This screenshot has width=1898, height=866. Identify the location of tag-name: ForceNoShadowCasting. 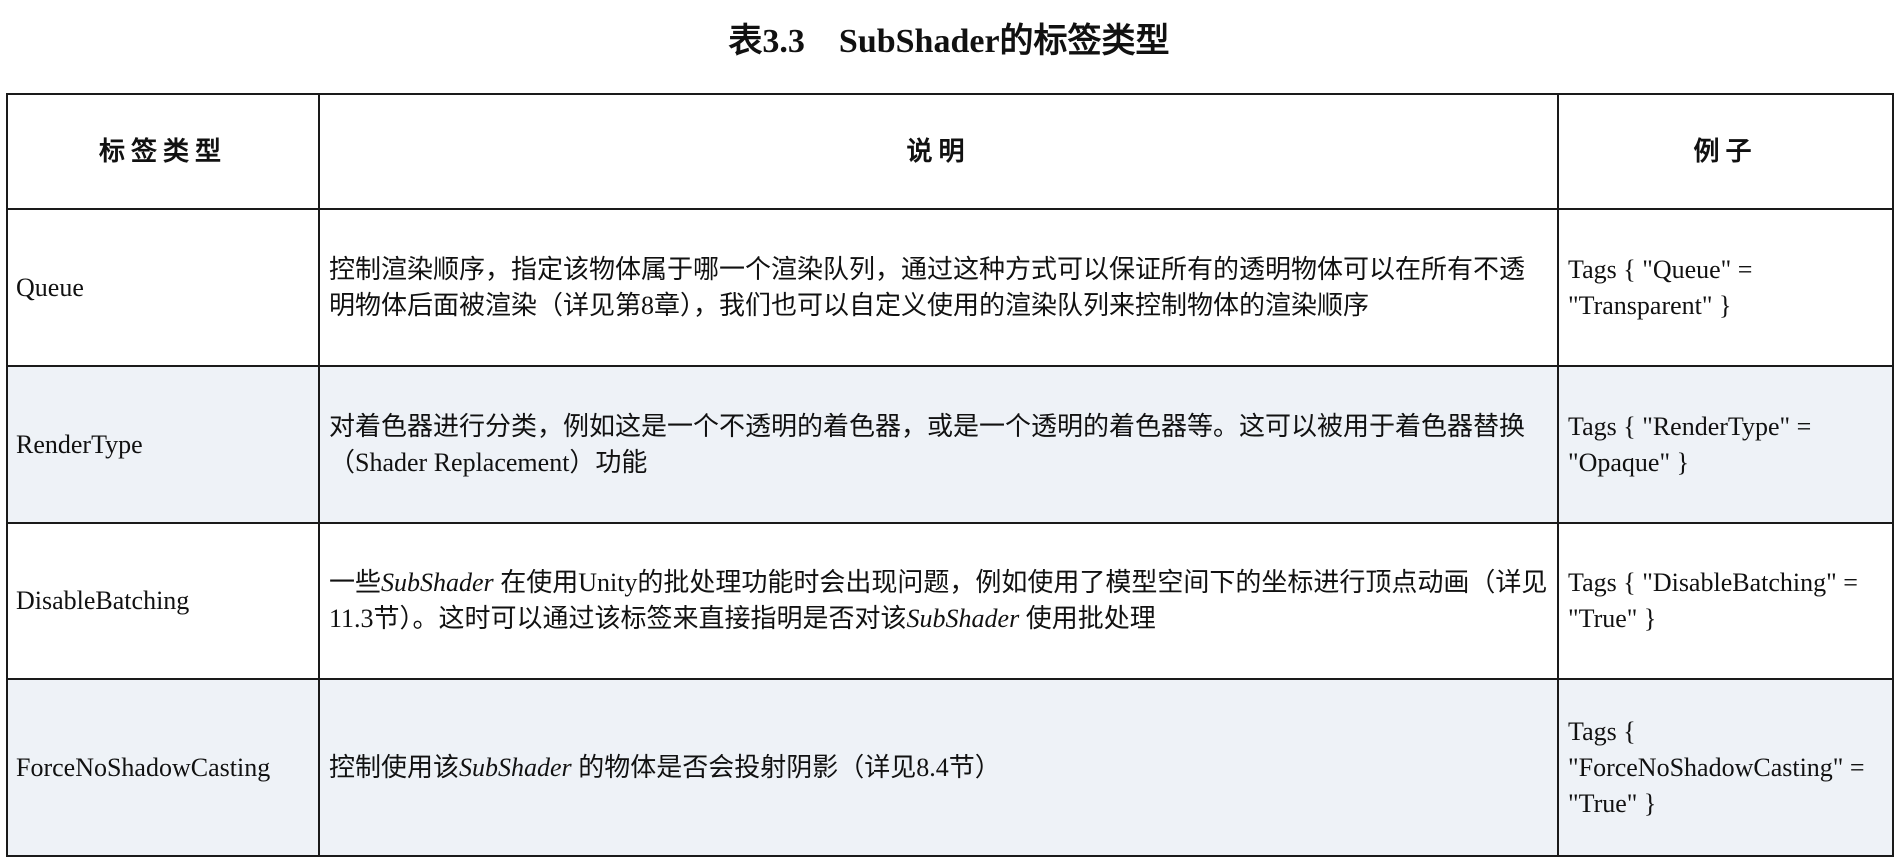
(163, 767).